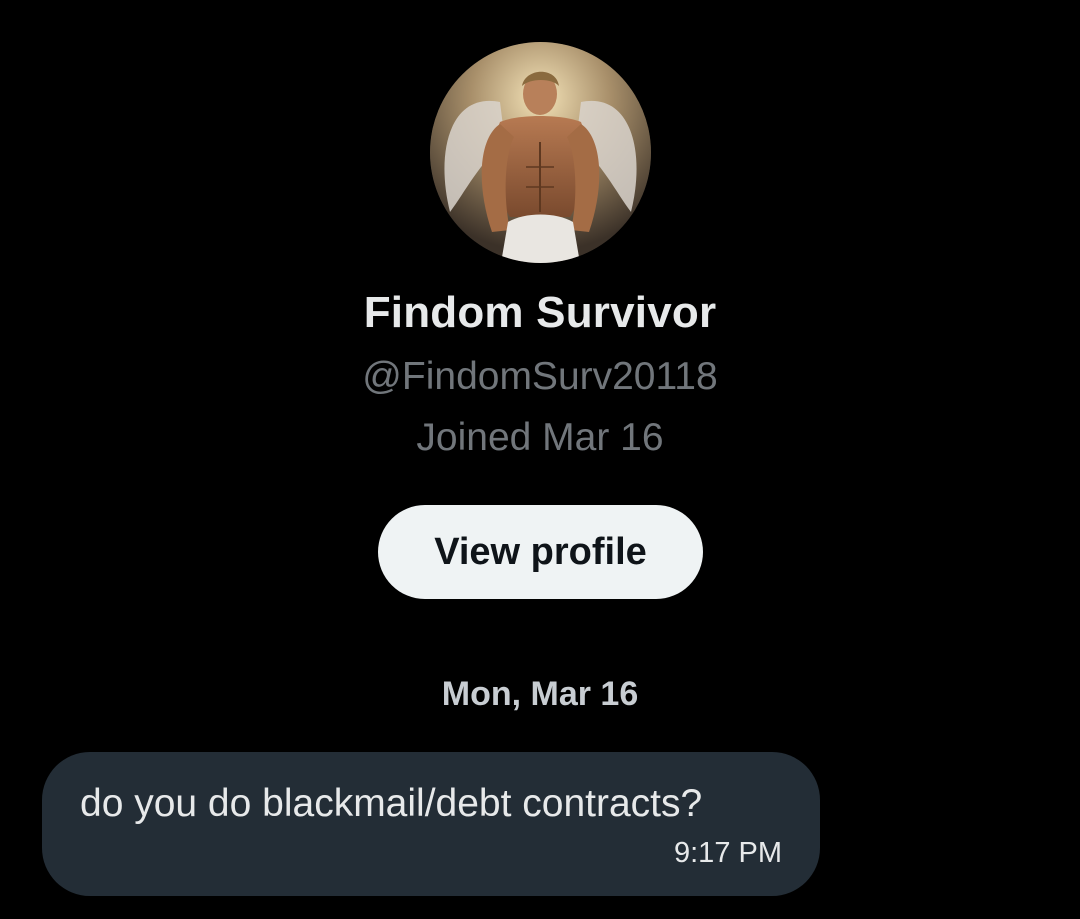  I want to click on message-timestamp: 9:17 PM, so click(728, 853).